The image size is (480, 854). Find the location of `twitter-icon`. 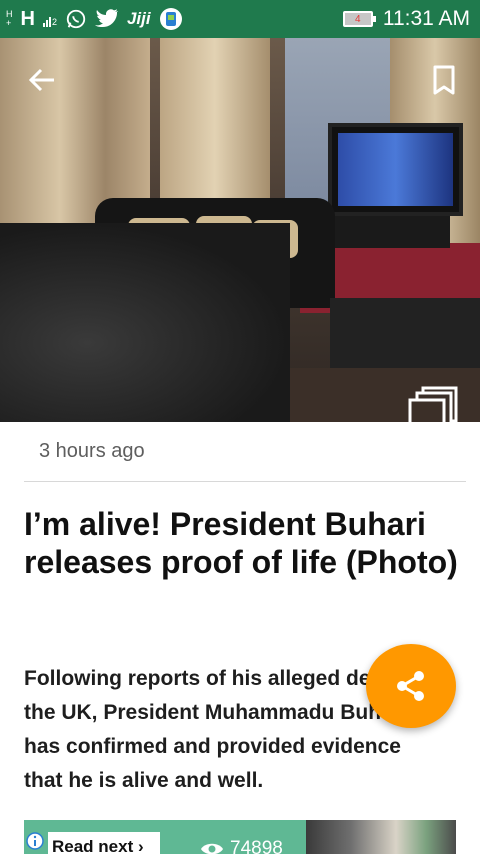

twitter-icon is located at coordinates (106, 18).